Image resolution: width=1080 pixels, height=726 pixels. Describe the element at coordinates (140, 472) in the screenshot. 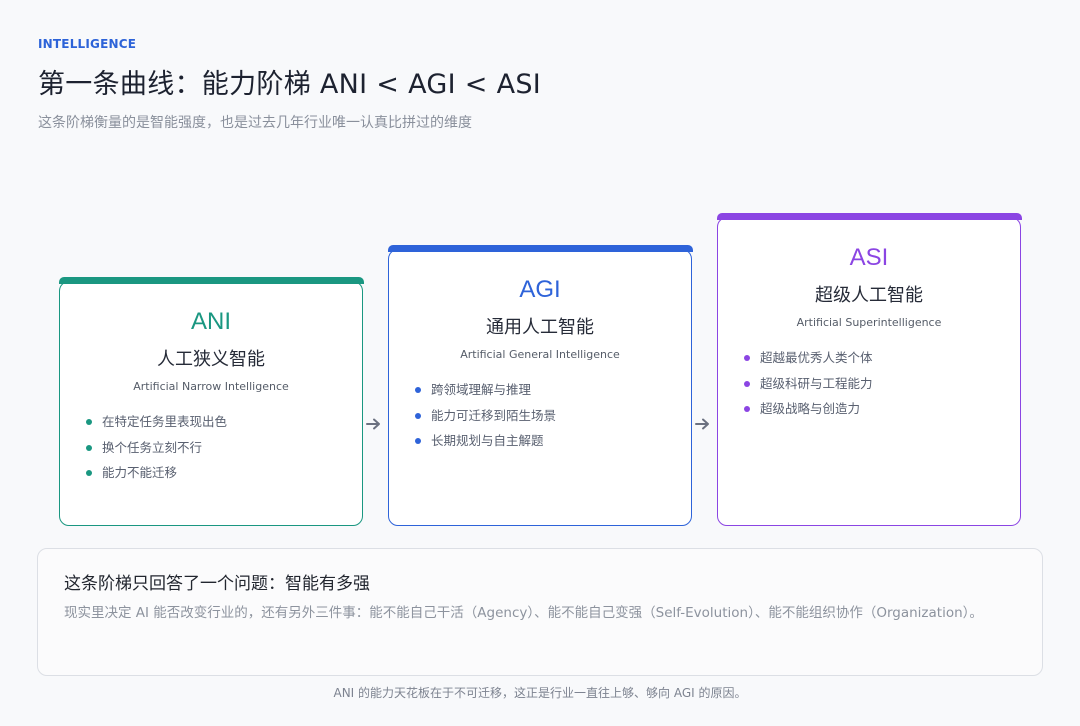

I see `bullet-text: 能力不能迁移` at that location.